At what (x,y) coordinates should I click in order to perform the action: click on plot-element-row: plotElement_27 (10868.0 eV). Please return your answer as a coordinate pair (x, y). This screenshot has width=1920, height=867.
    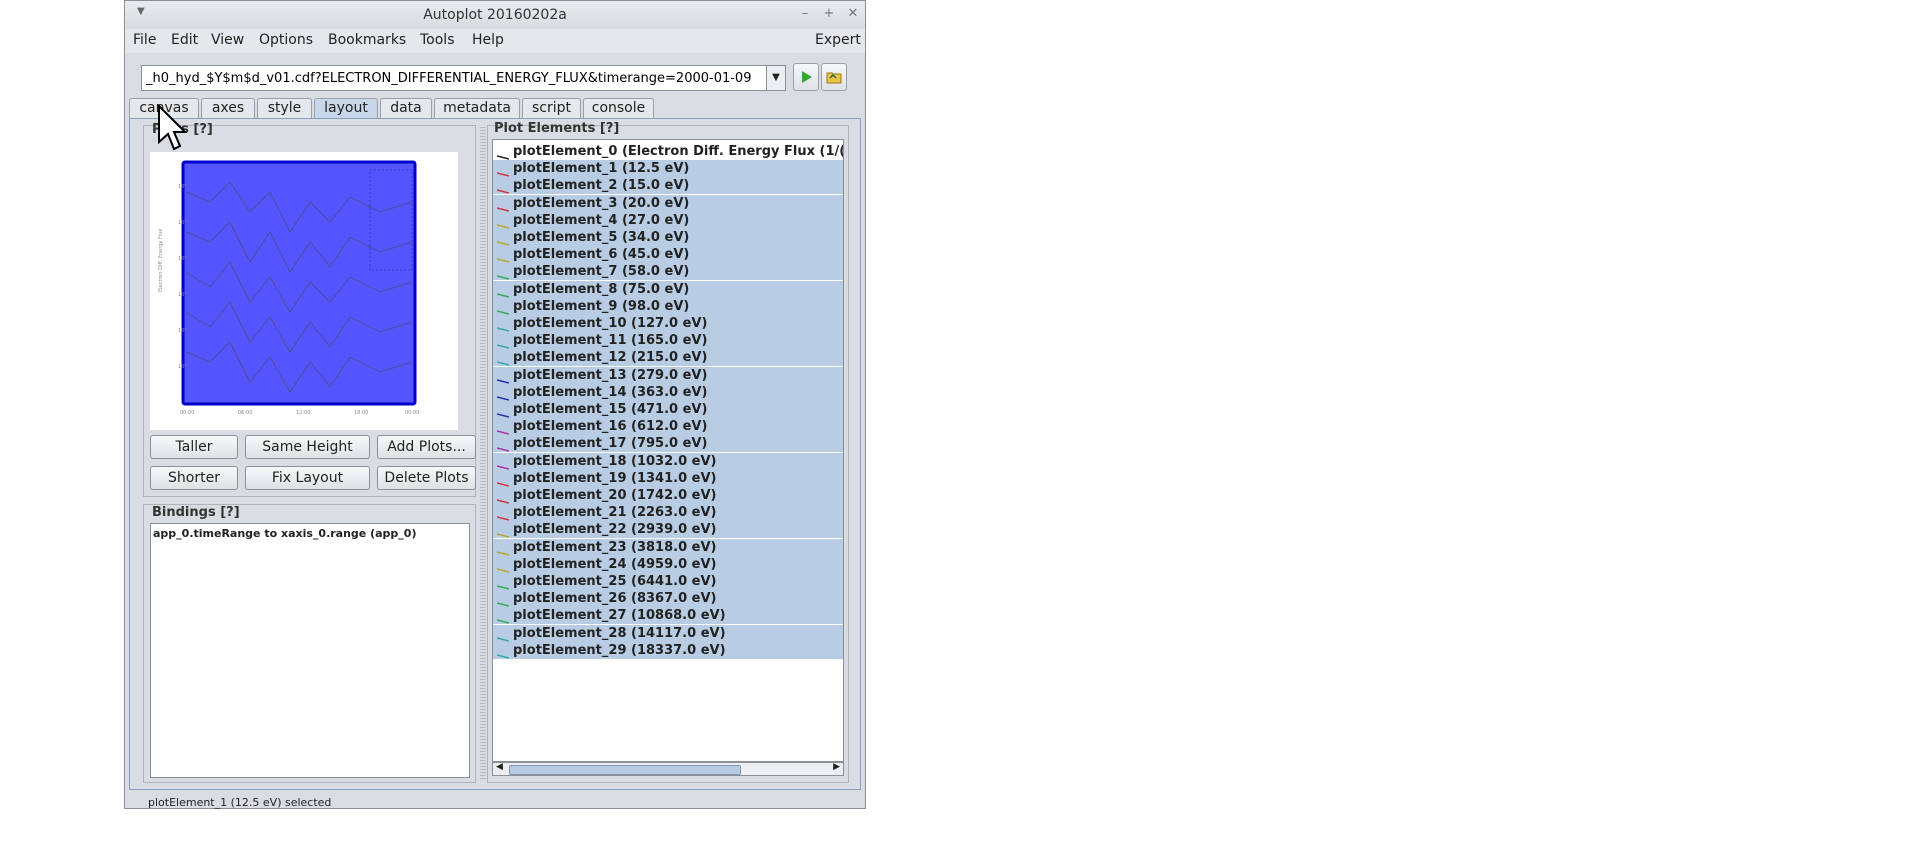
    Looking at the image, I should click on (668, 616).